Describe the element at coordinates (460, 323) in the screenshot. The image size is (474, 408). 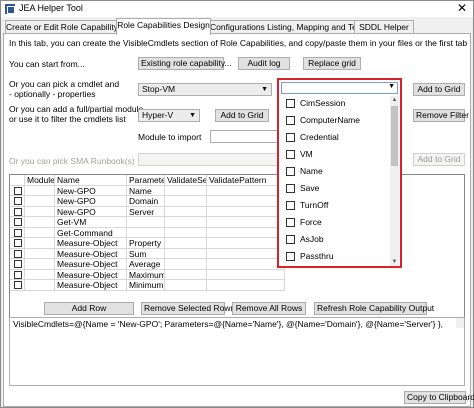
I see `output-vertical-scrollbar` at that location.